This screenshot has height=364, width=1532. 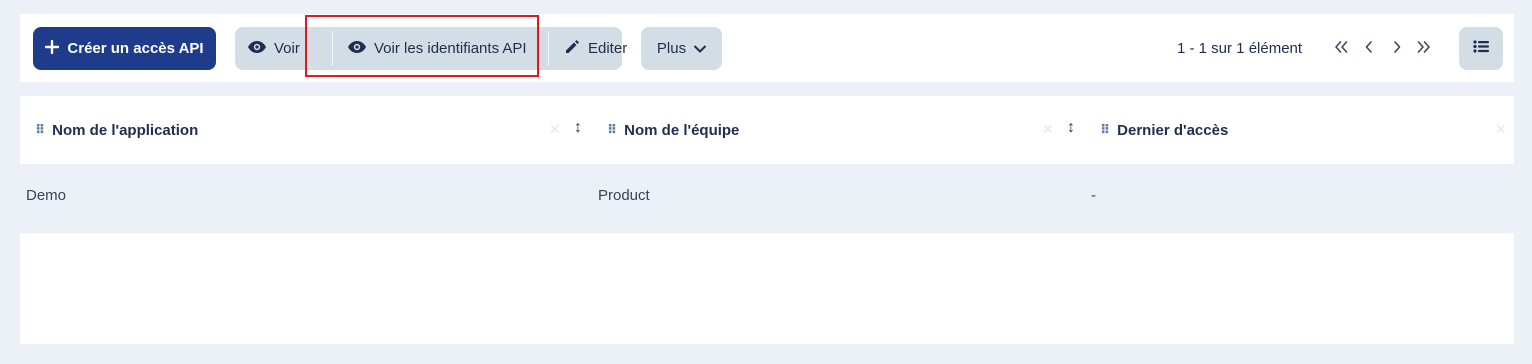 What do you see at coordinates (608, 48) in the screenshot?
I see `edit-label: Editer` at bounding box center [608, 48].